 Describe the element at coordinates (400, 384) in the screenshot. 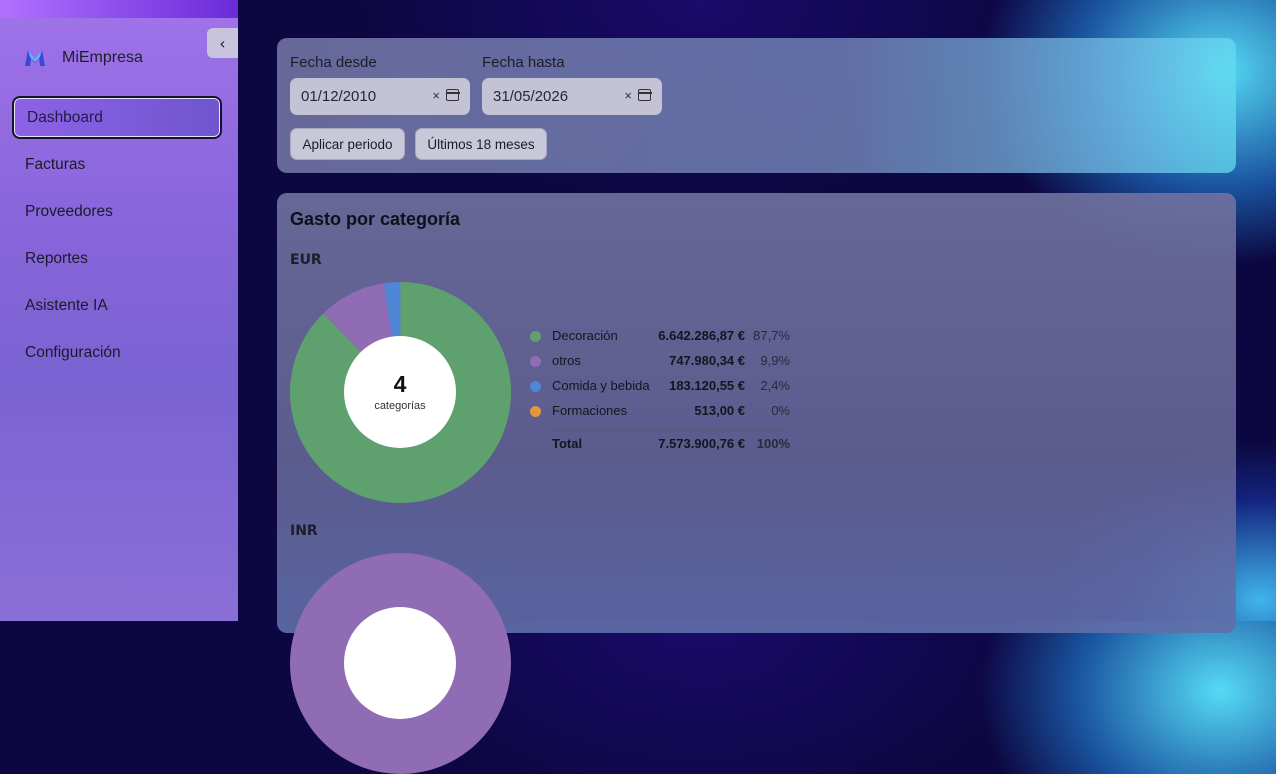

I see `category-count: 4` at that location.